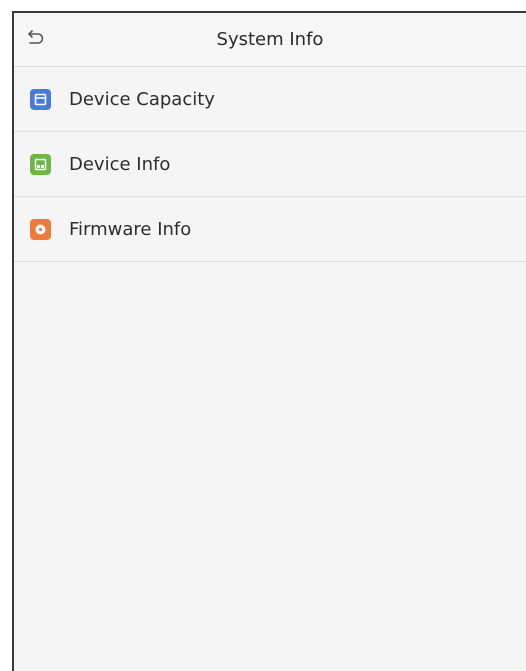 The width and height of the screenshot is (526, 671). What do you see at coordinates (270, 229) in the screenshot?
I see `menu-item-firmware-info: Firmware Info` at bounding box center [270, 229].